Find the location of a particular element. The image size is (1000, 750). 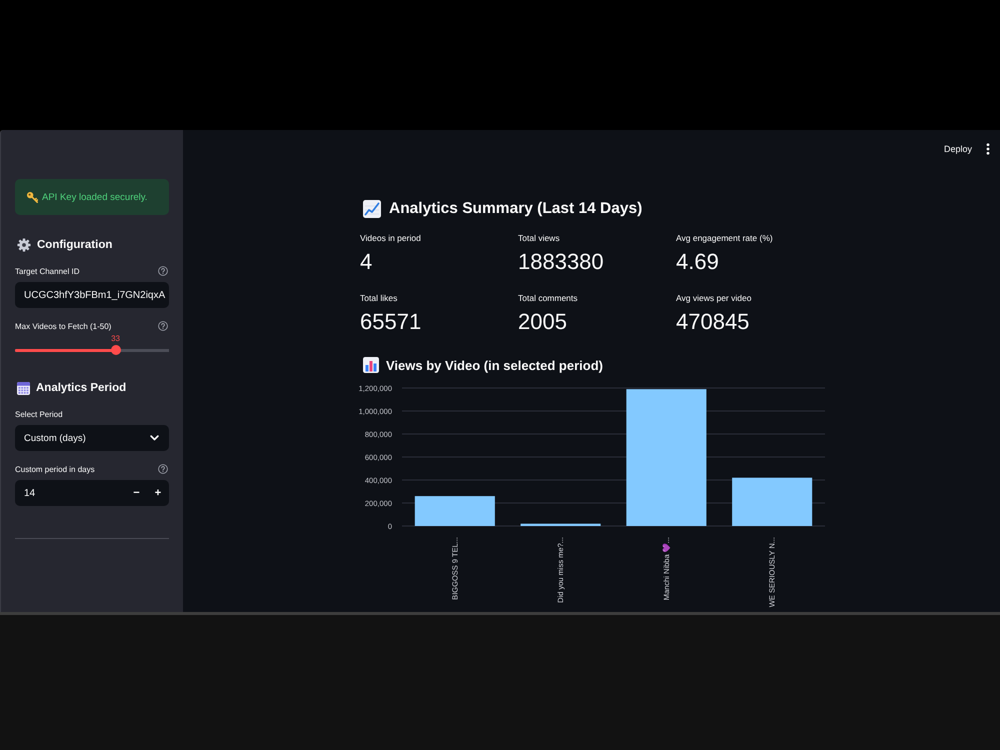

select-dropdown: Custom (days) is located at coordinates (92, 438).